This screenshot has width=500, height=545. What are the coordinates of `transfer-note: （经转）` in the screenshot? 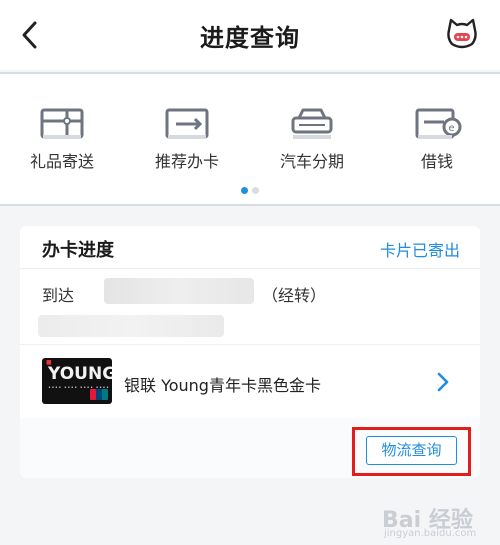 It's located at (294, 295).